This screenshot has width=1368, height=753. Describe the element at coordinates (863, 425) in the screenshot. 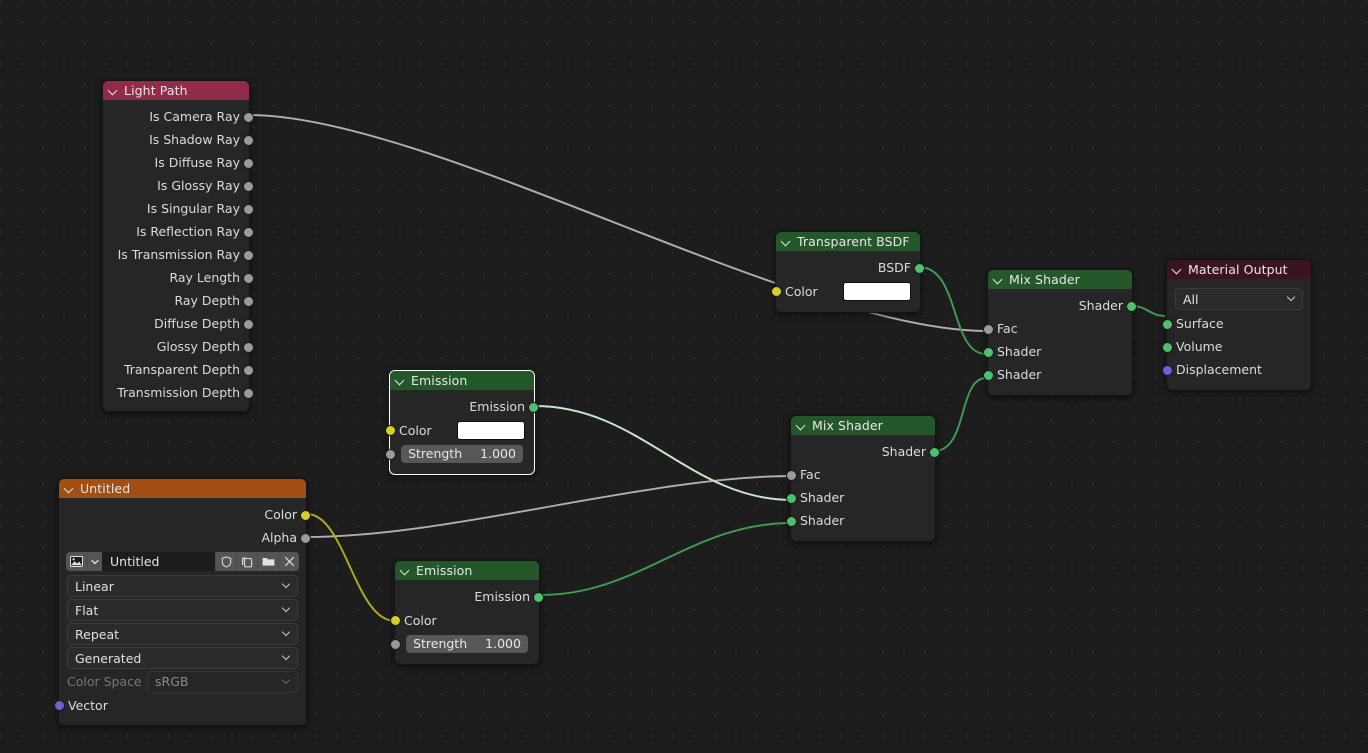

I see `node-header-mix-shader-bottom: Mix Shader` at that location.